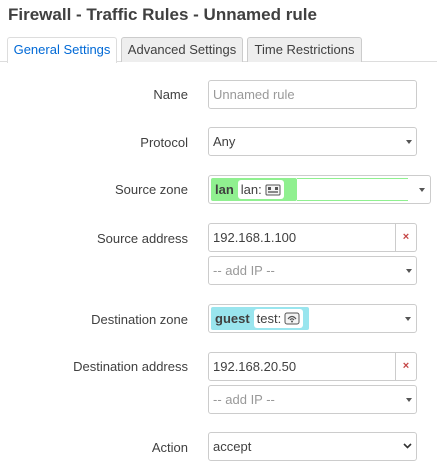 The image size is (437, 467). What do you see at coordinates (169, 447) in the screenshot?
I see `action-label: Action` at bounding box center [169, 447].